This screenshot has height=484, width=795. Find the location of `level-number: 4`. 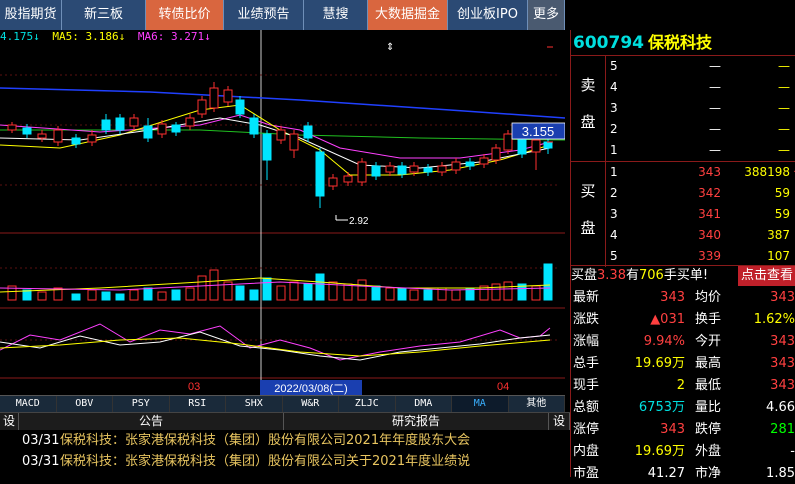

level-number: 4 is located at coordinates (614, 87).